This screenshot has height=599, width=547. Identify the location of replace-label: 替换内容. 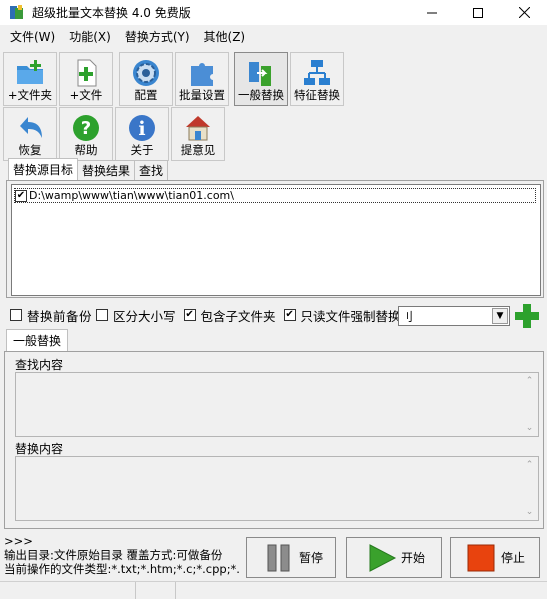
(39, 449).